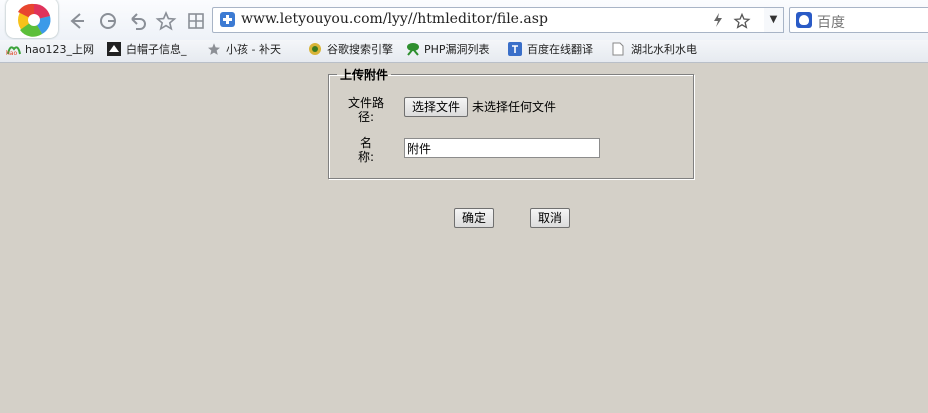 The width and height of the screenshot is (928, 413). I want to click on google-search-icon, so click(315, 49).